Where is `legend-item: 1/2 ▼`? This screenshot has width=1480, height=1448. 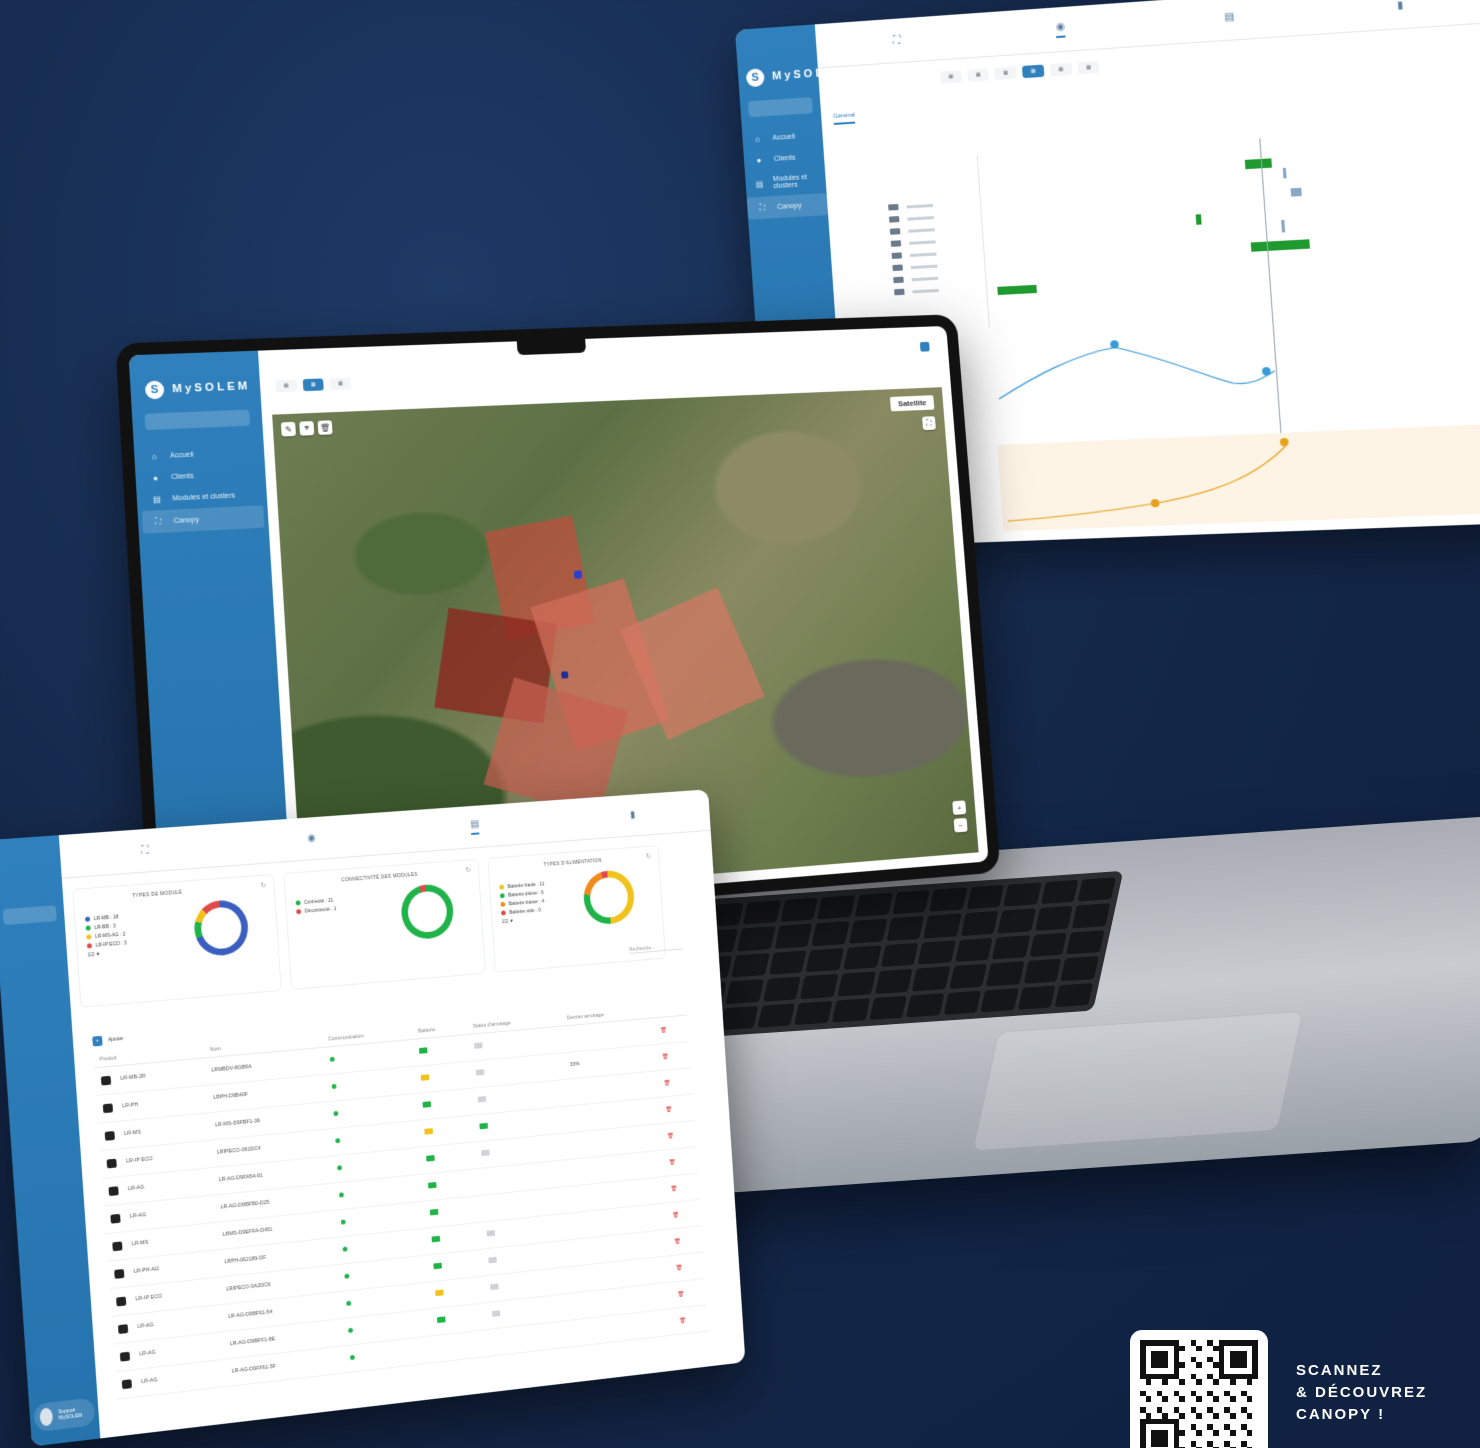
legend-item: 1/2 ▼ is located at coordinates (107, 953).